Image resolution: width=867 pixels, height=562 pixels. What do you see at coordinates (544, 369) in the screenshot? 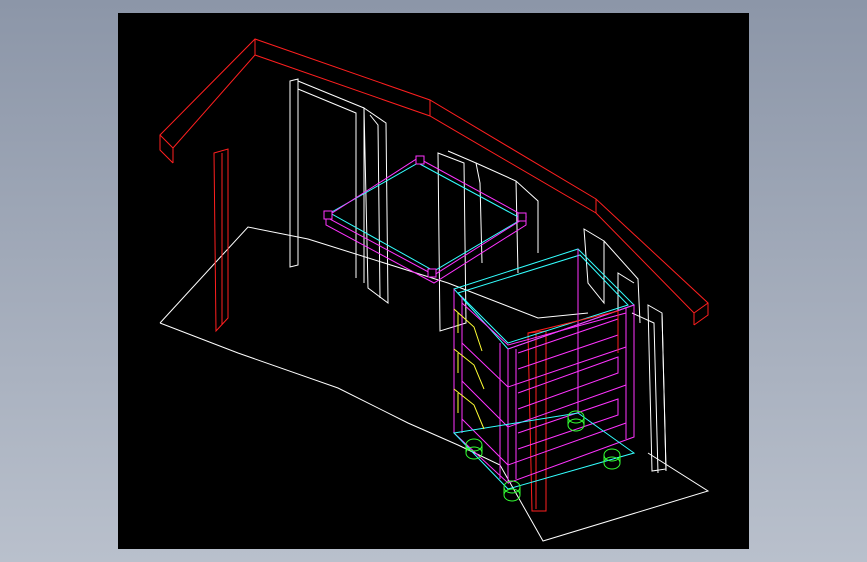
I see `drawer-cabinet` at bounding box center [544, 369].